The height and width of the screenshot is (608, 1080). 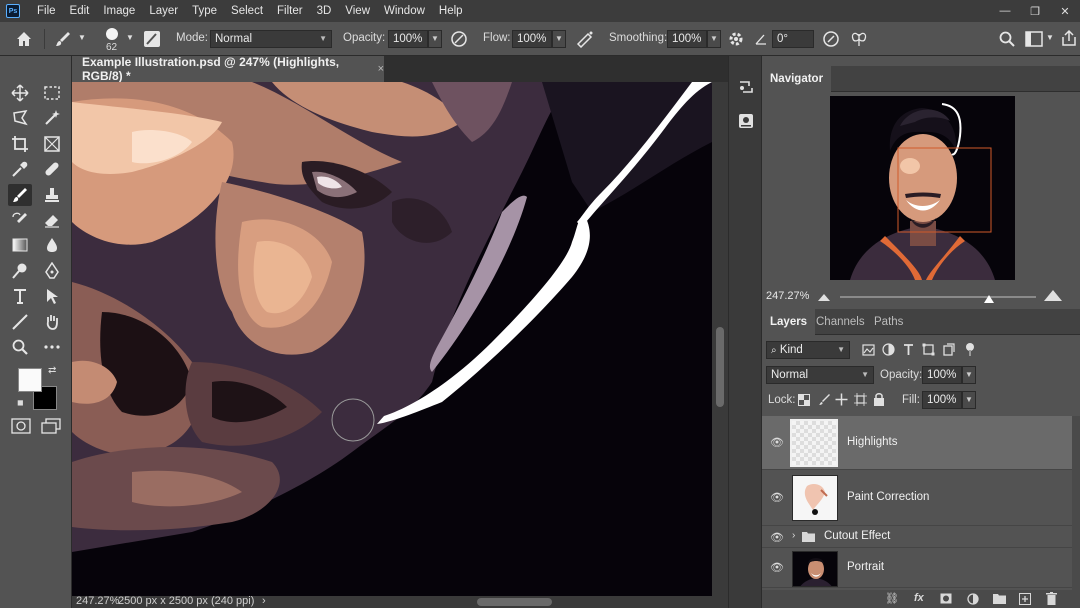 I want to click on blur-tool, so click(x=52, y=245).